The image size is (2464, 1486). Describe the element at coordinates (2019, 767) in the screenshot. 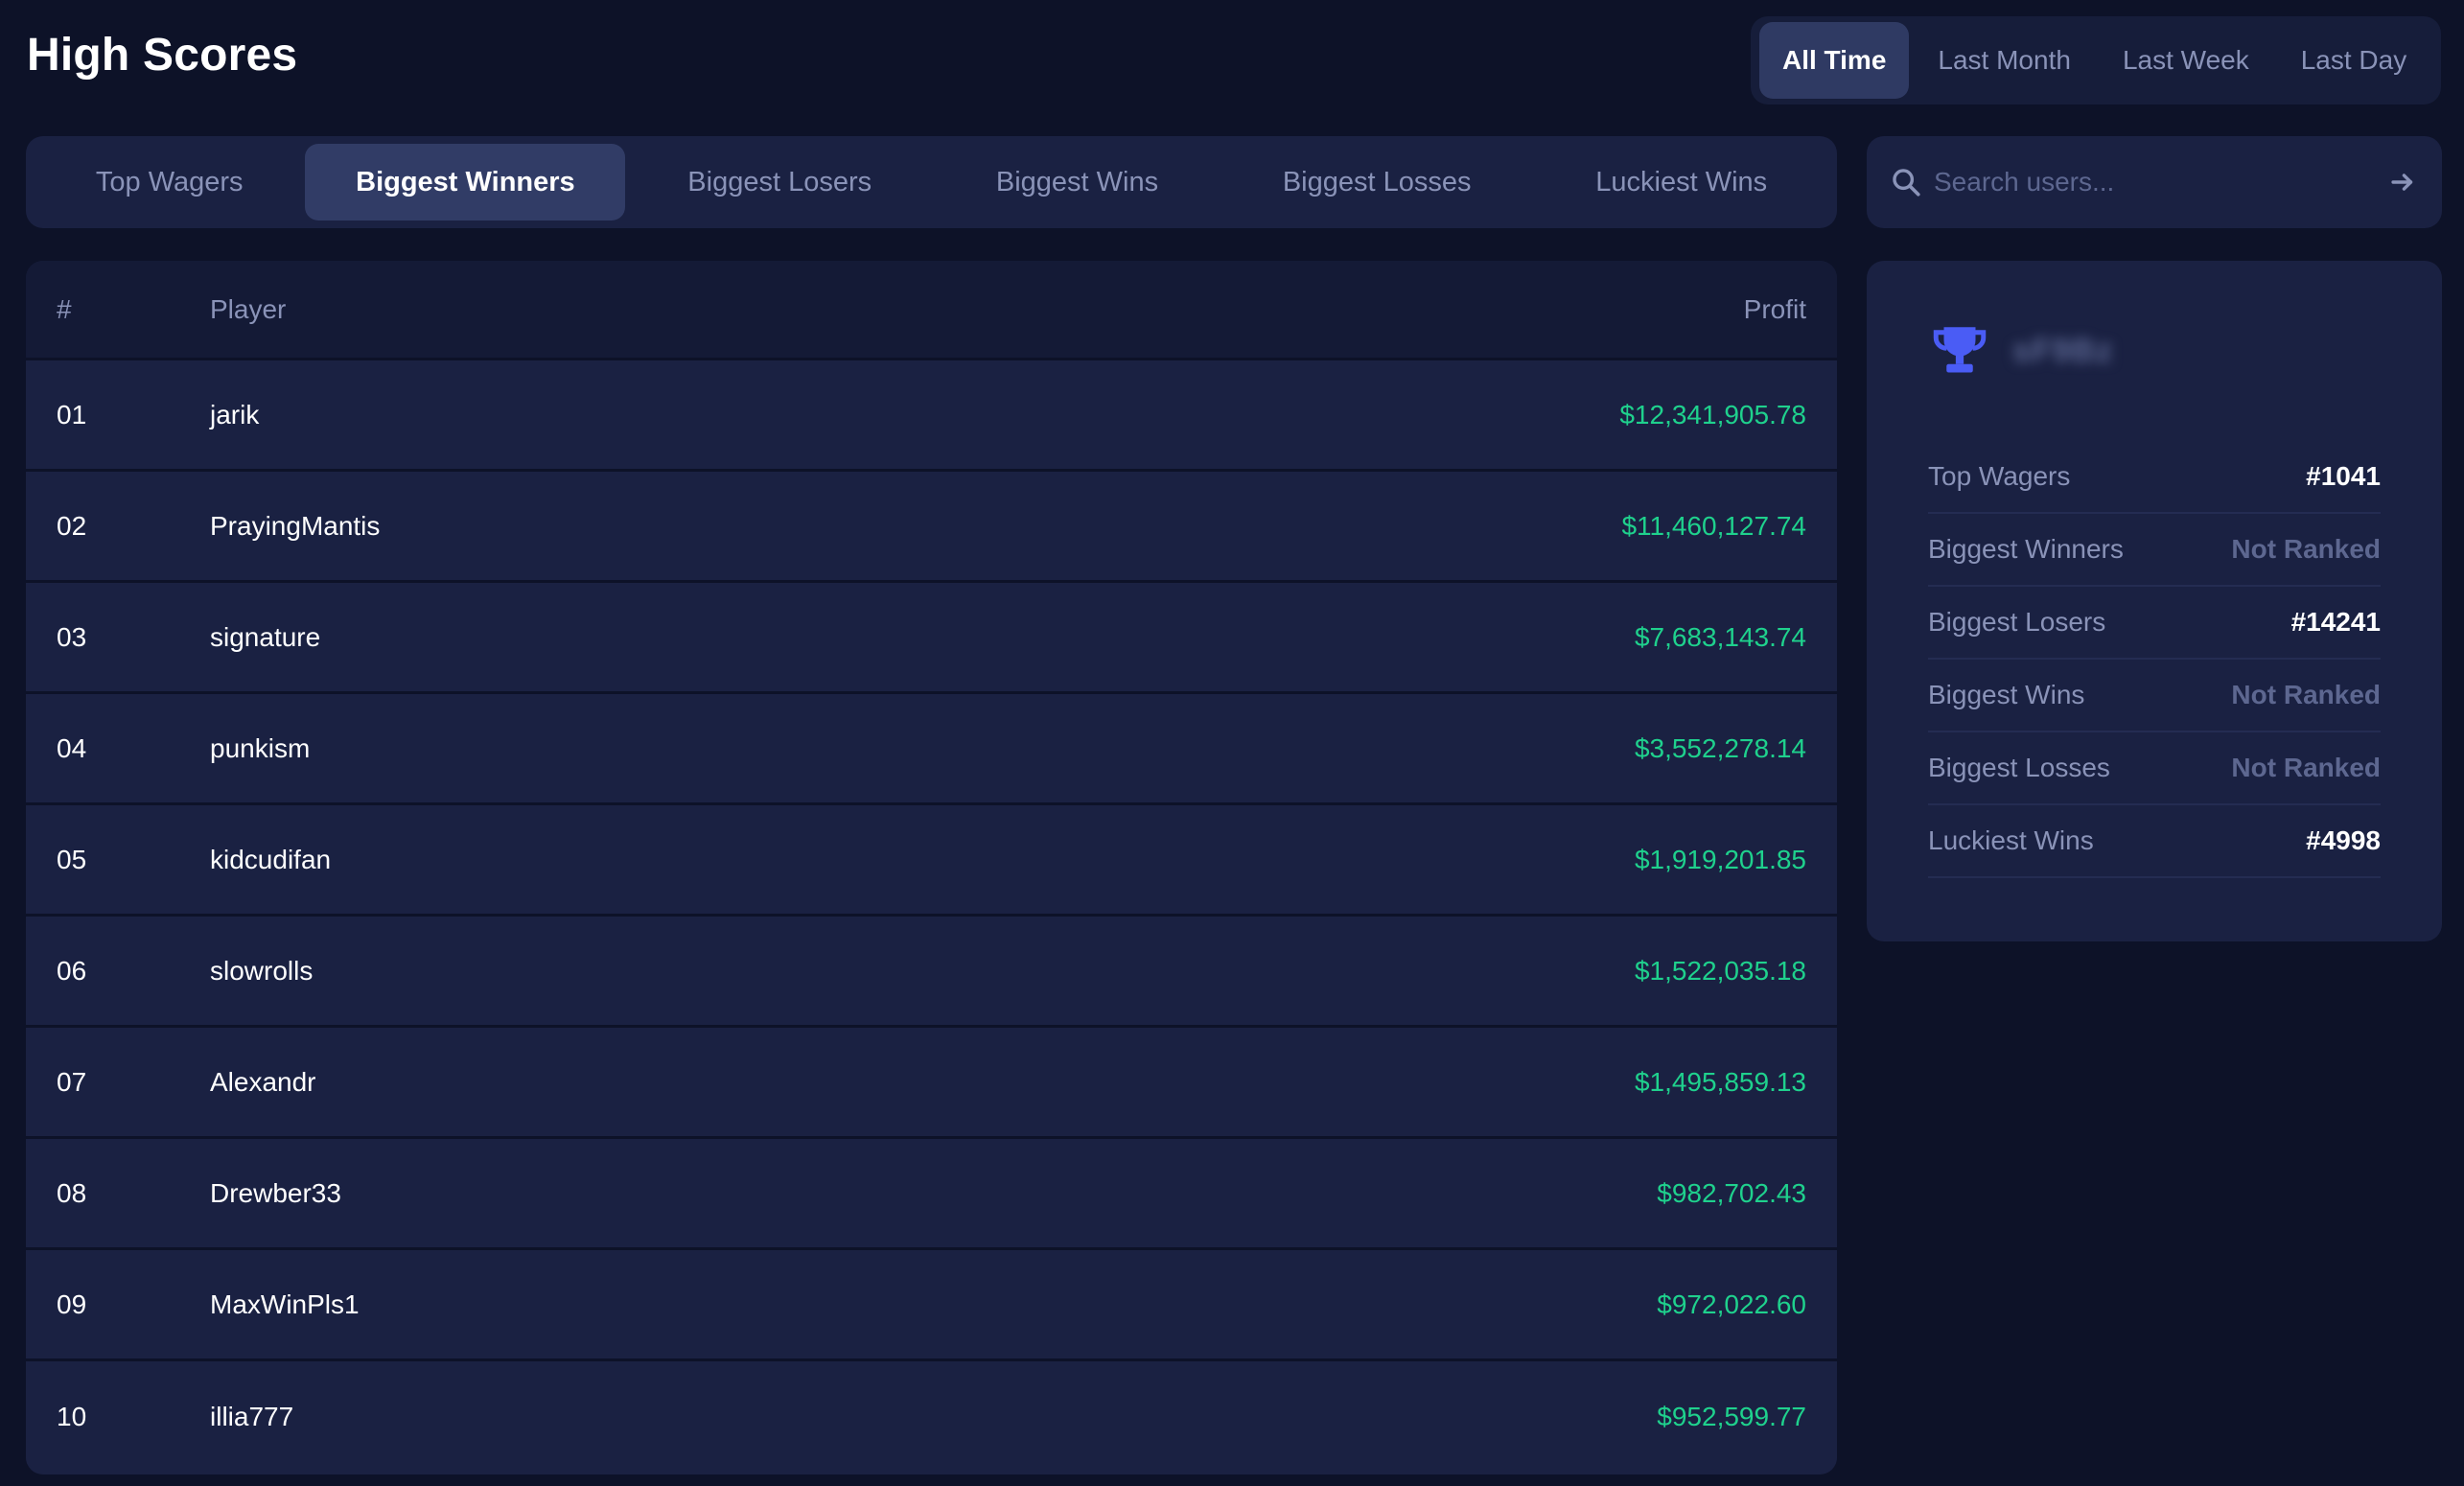

I see `ranking-label: Biggest Losses` at that location.